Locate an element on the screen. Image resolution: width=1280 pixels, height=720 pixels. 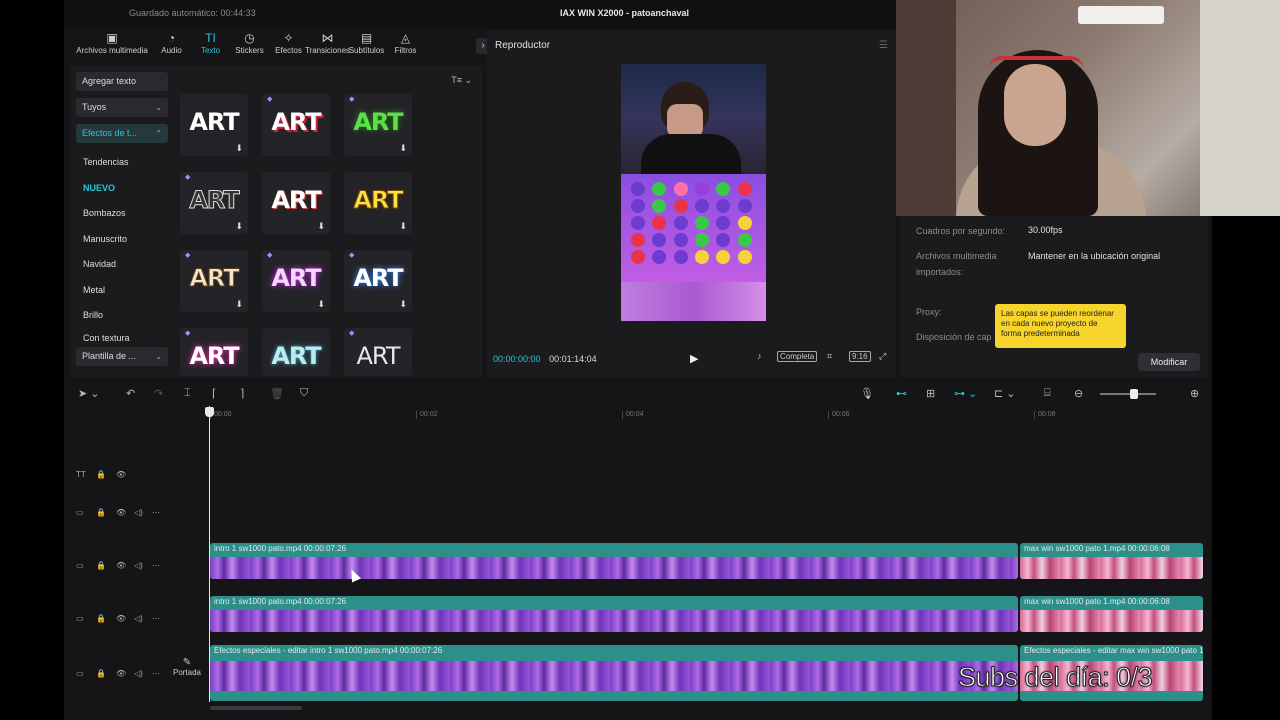
category-metal: Metal is located at coordinates (122, 291).